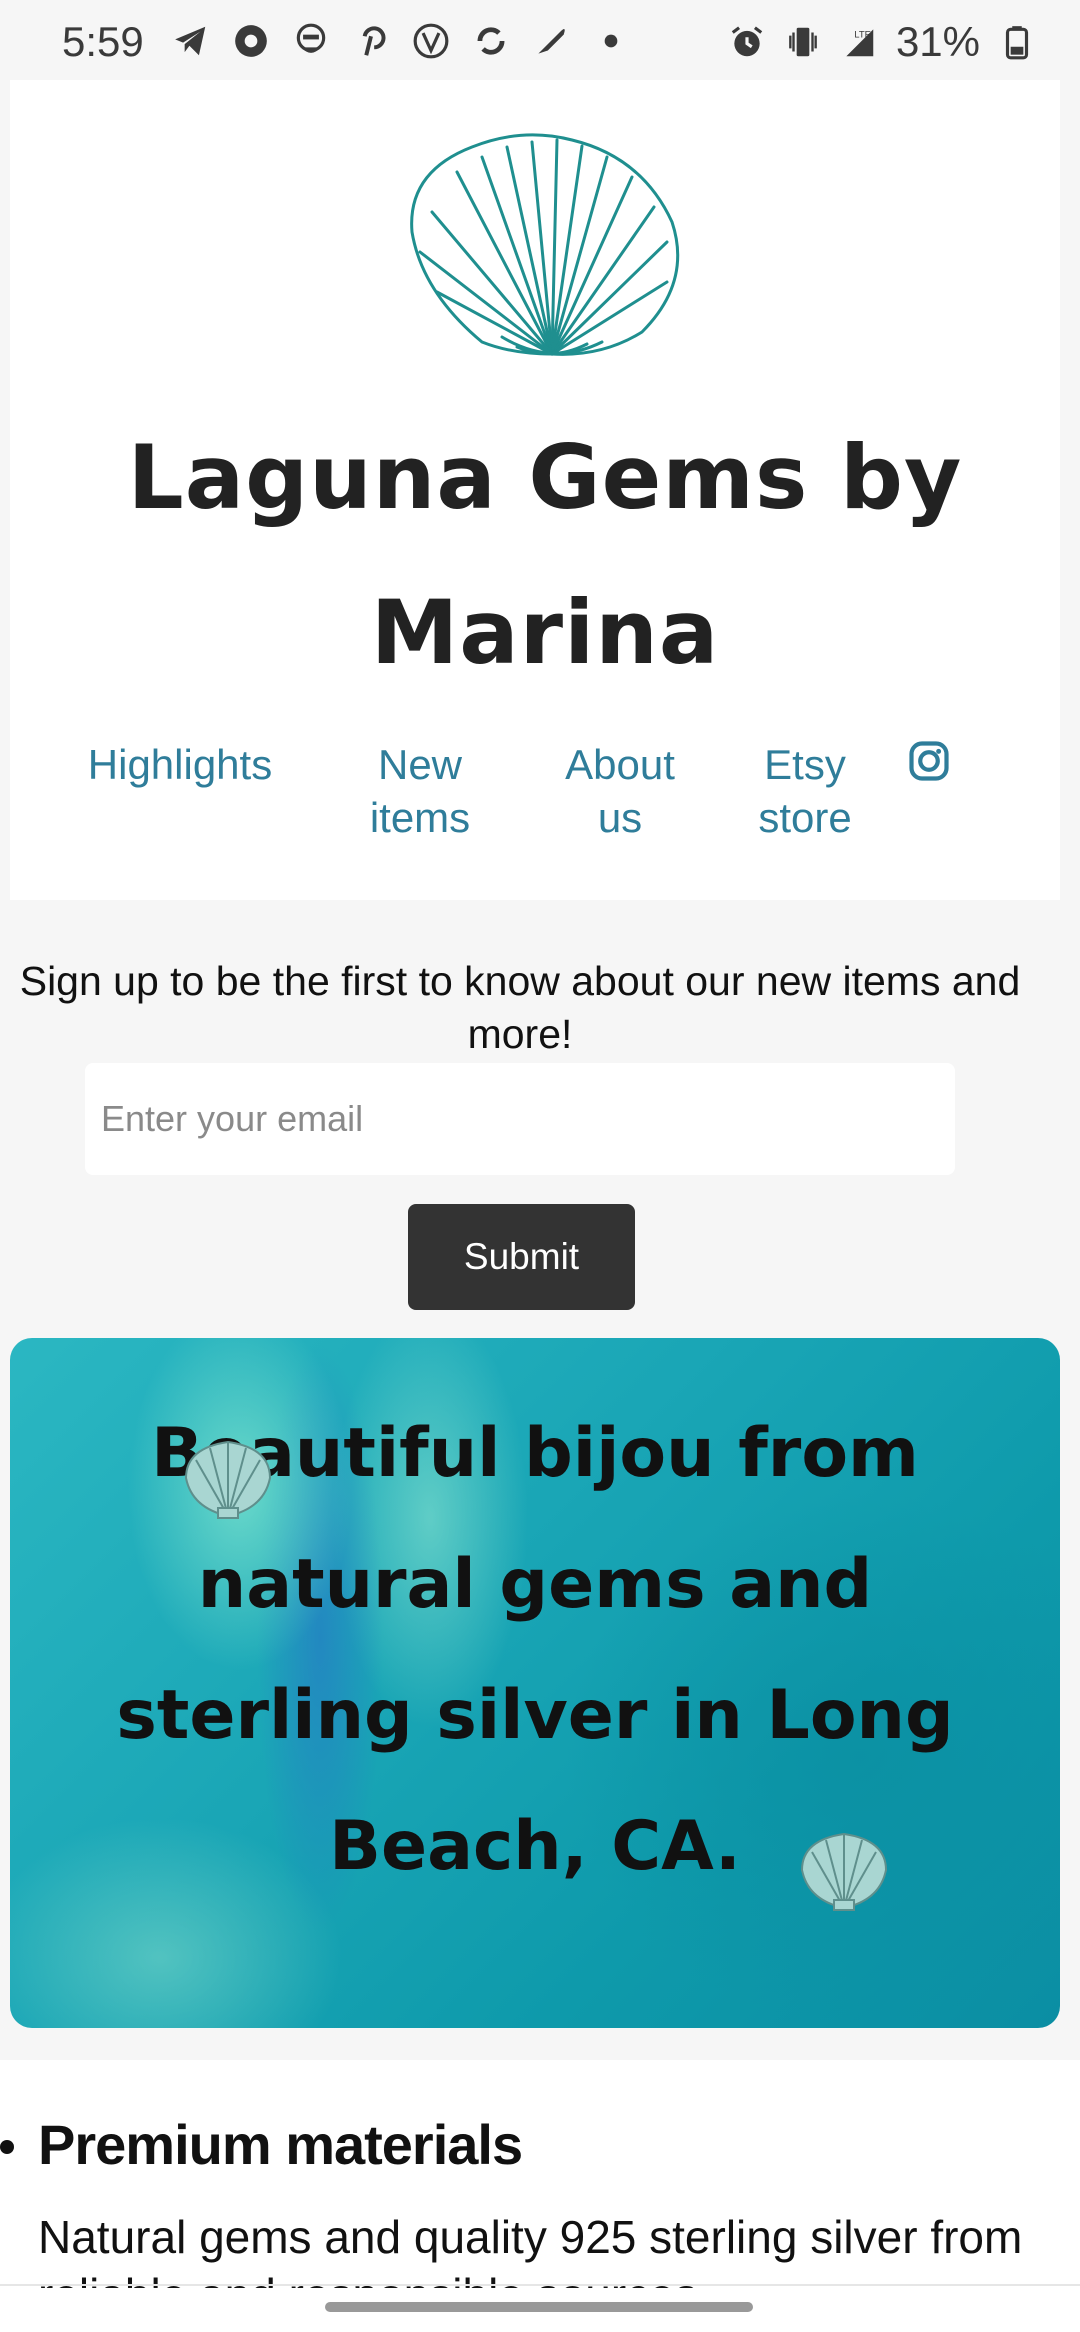 This screenshot has height=2332, width=1080. Describe the element at coordinates (929, 761) in the screenshot. I see `instagram-icon` at that location.